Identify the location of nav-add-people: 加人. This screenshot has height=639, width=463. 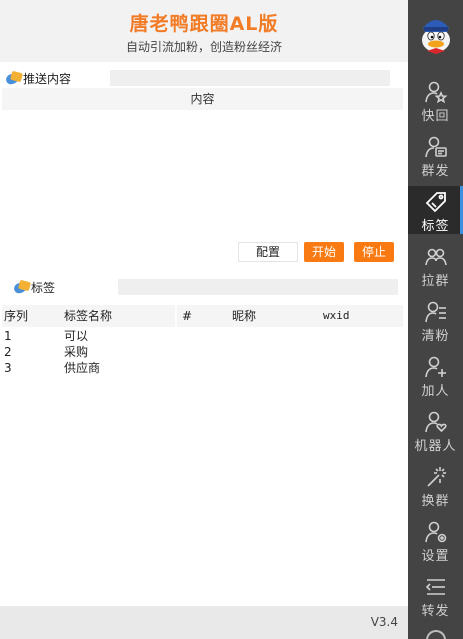
(435, 375).